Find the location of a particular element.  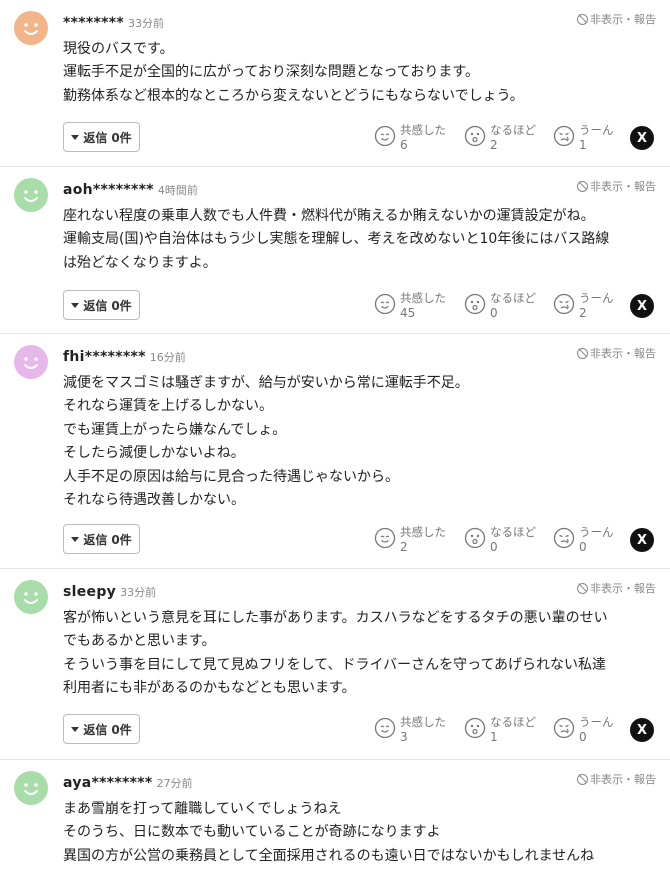

reaction-empathy-button: 共感した 45 is located at coordinates (410, 306).